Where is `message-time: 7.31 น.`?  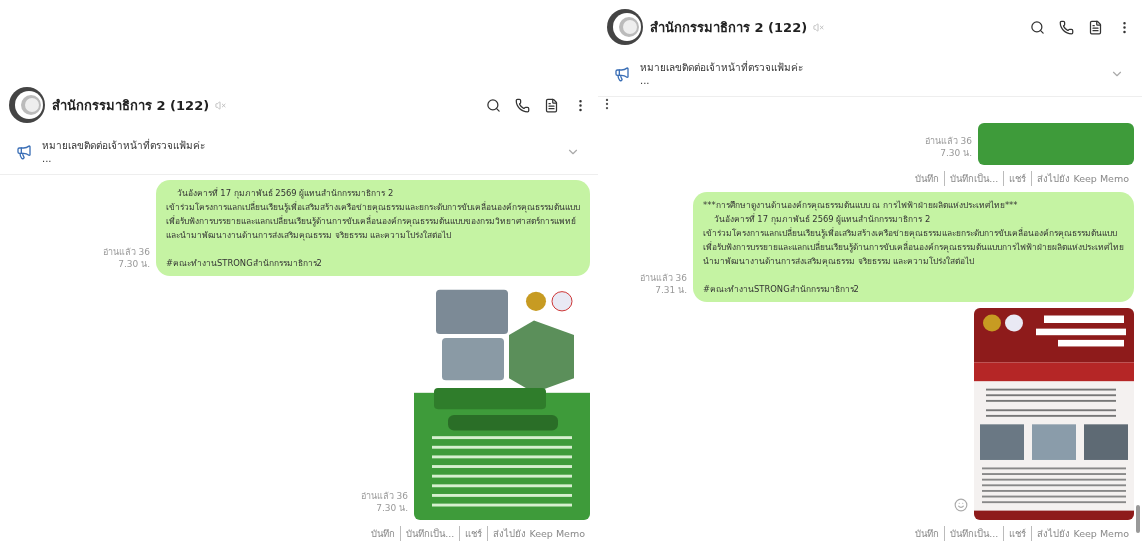 message-time: 7.31 น. is located at coordinates (671, 290).